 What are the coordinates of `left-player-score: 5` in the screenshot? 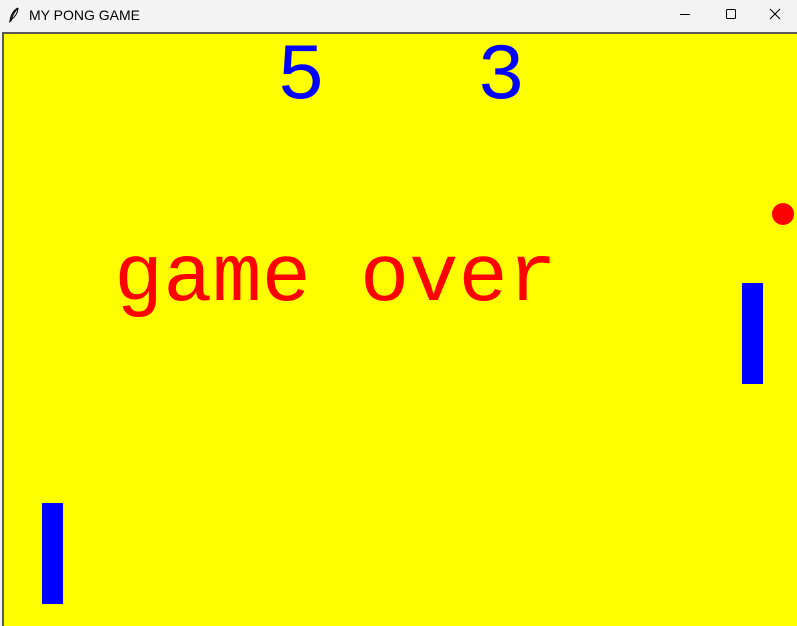 It's located at (301, 77).